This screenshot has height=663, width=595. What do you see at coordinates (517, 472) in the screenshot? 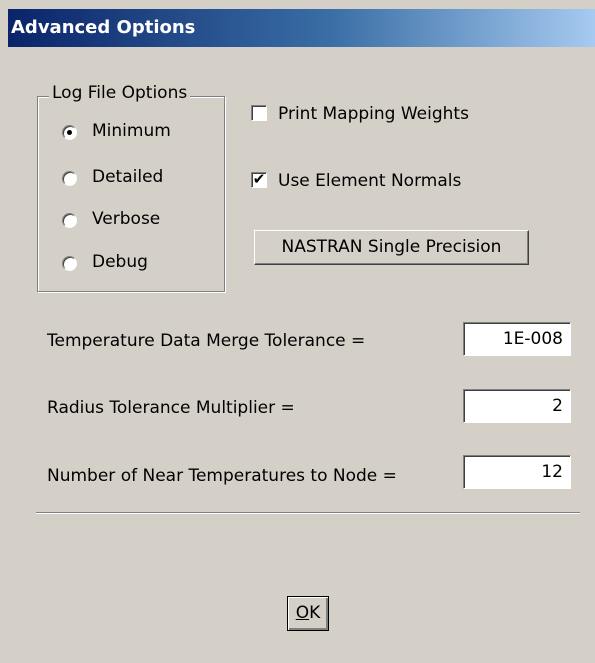
I see `near-temperatures-input: 12` at bounding box center [517, 472].